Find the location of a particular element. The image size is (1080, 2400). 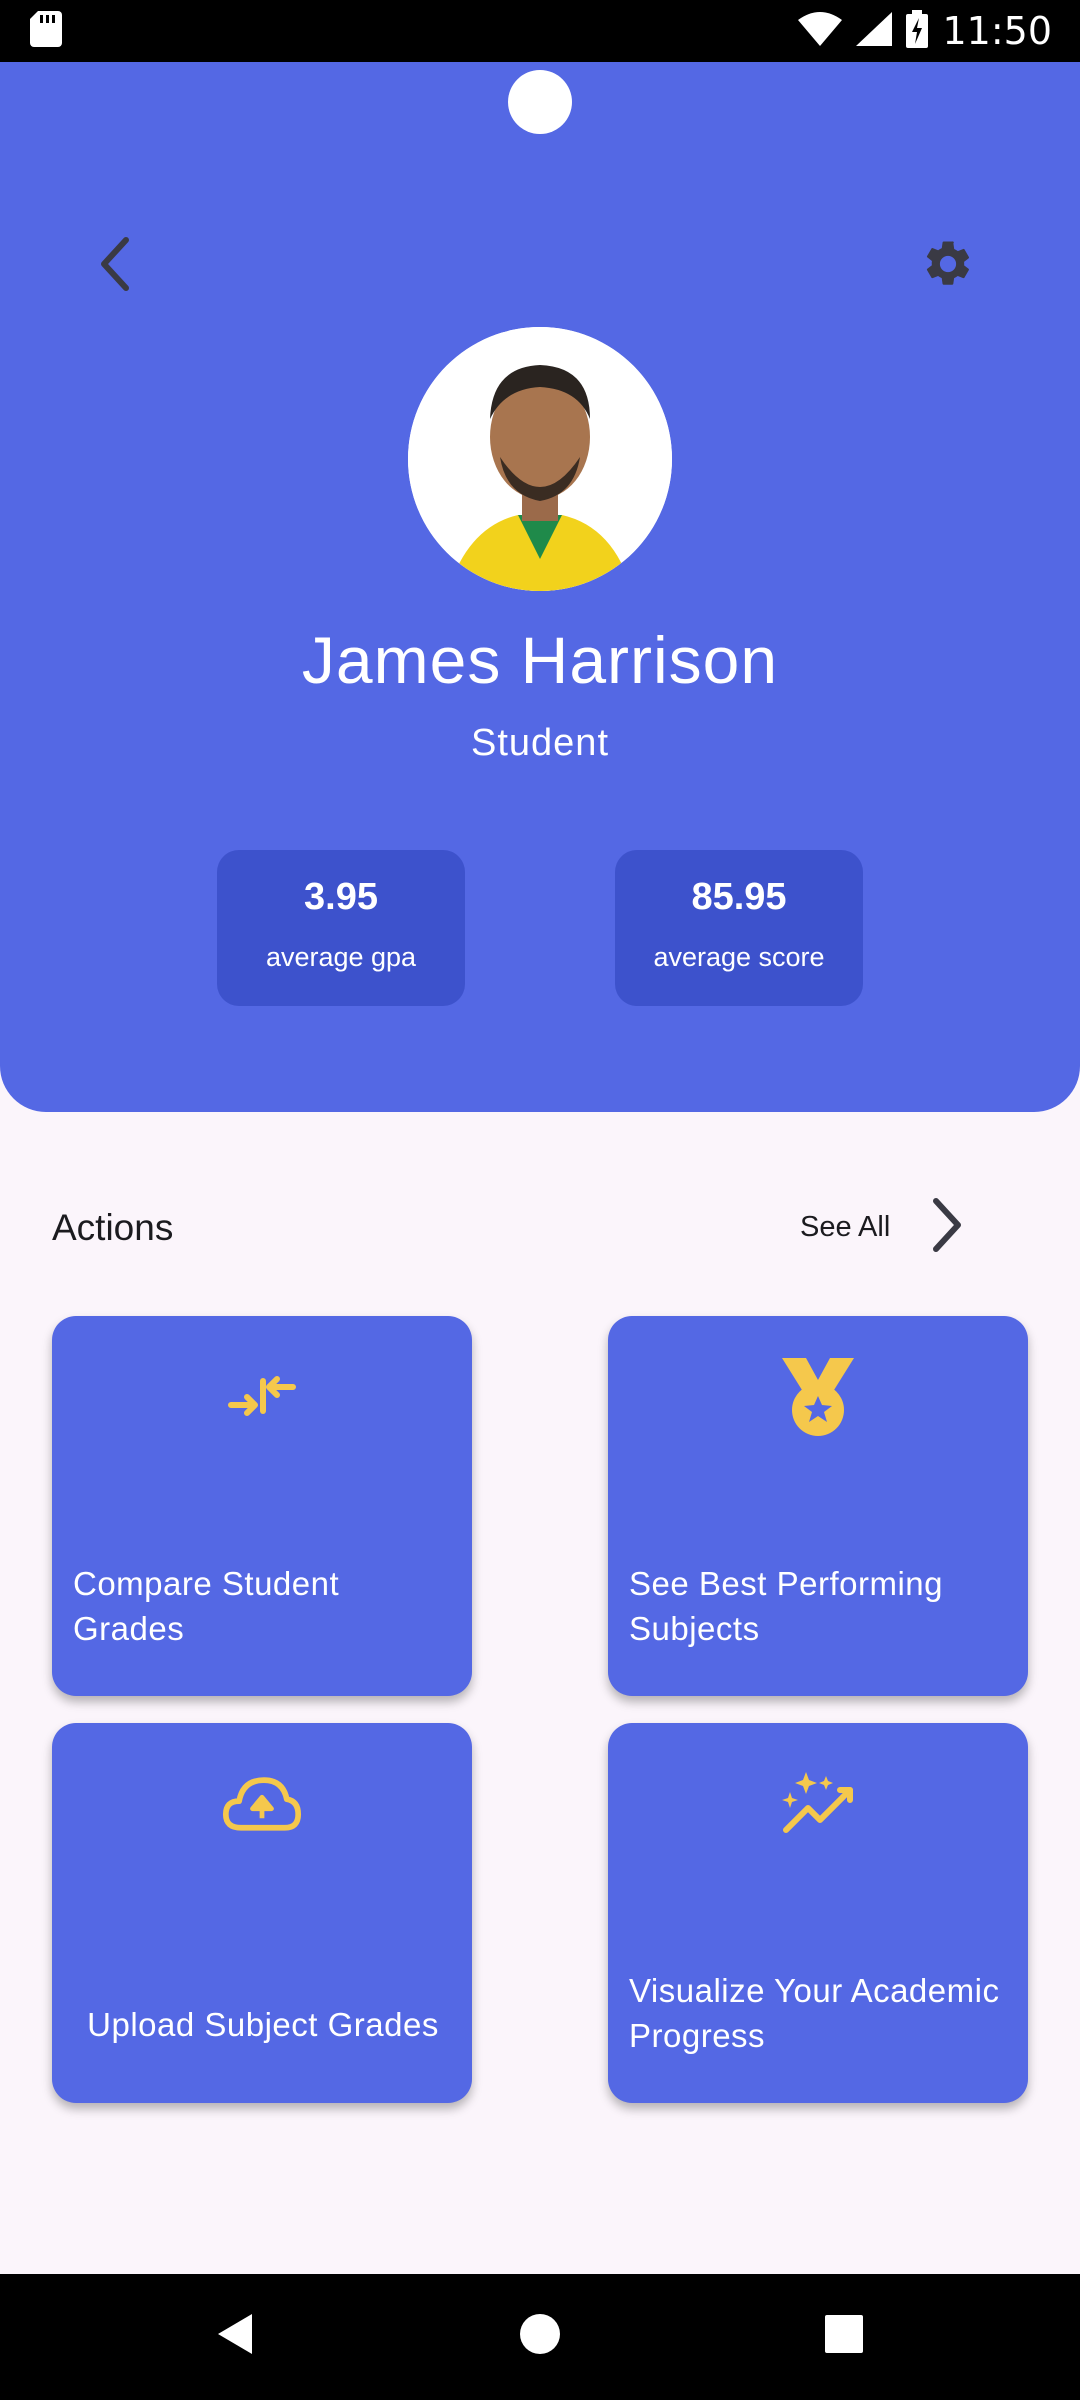

sd-card-icon is located at coordinates (46, 31).